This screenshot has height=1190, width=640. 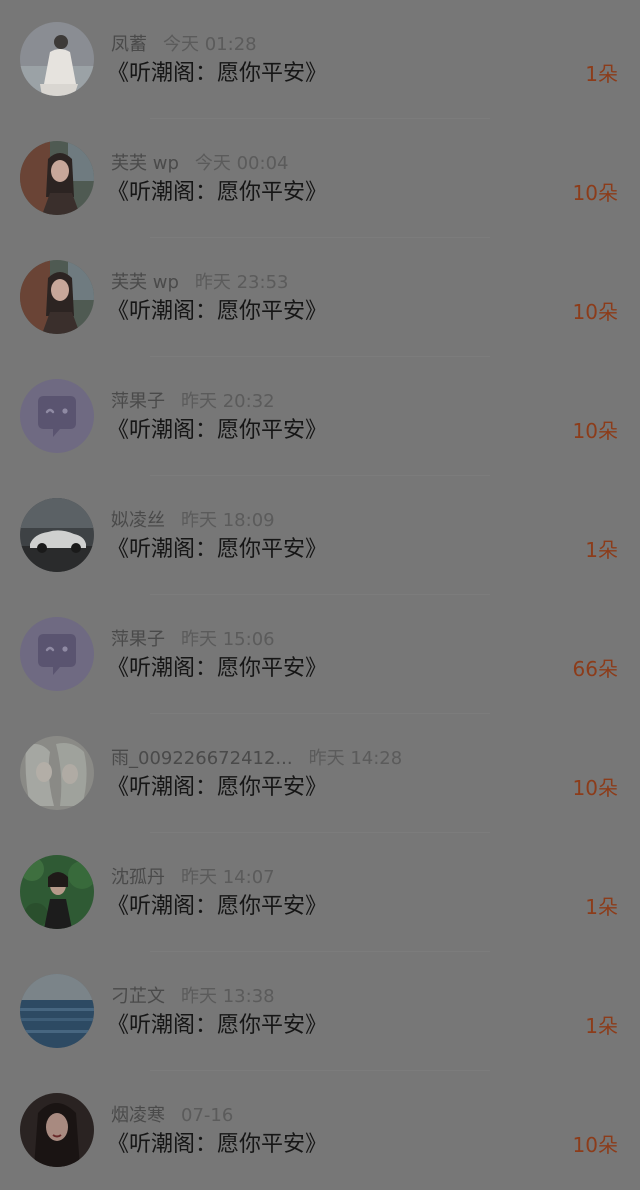 What do you see at coordinates (228, 520) in the screenshot?
I see `timestamp: 昨天 18:09` at bounding box center [228, 520].